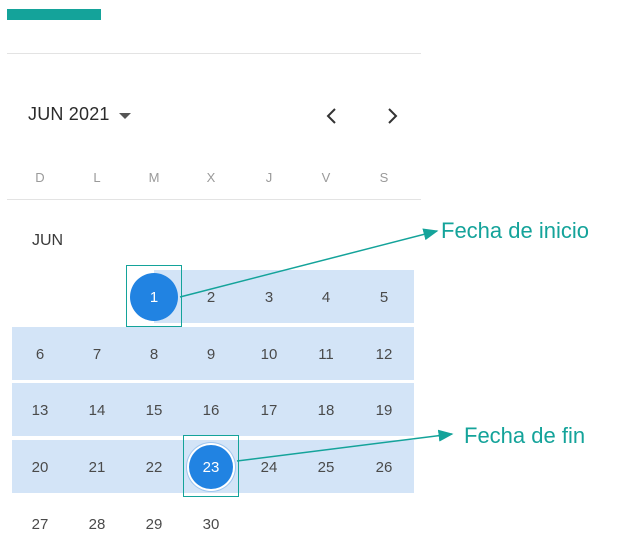 Image resolution: width=643 pixels, height=535 pixels. Describe the element at coordinates (525, 435) in the screenshot. I see `end-date-annotation: Fecha de fin` at that location.